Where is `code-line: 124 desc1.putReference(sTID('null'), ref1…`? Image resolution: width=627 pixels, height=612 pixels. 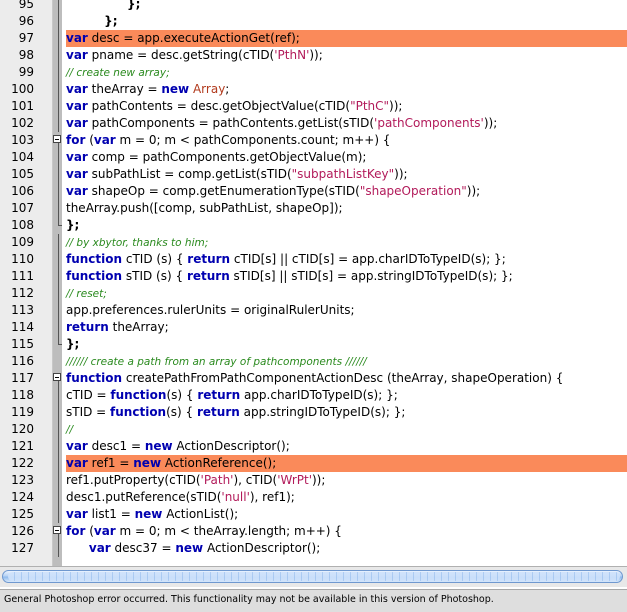
code-line: 124 desc1.putReference(sTID('null'), ref1… is located at coordinates (313, 497).